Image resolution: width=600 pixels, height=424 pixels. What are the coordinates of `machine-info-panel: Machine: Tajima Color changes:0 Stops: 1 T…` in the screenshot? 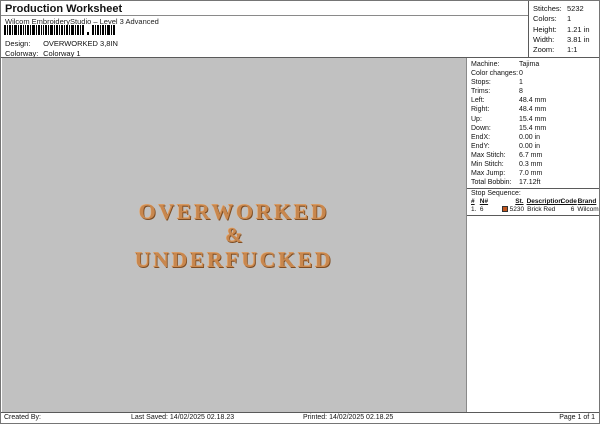 It's located at (533, 123).